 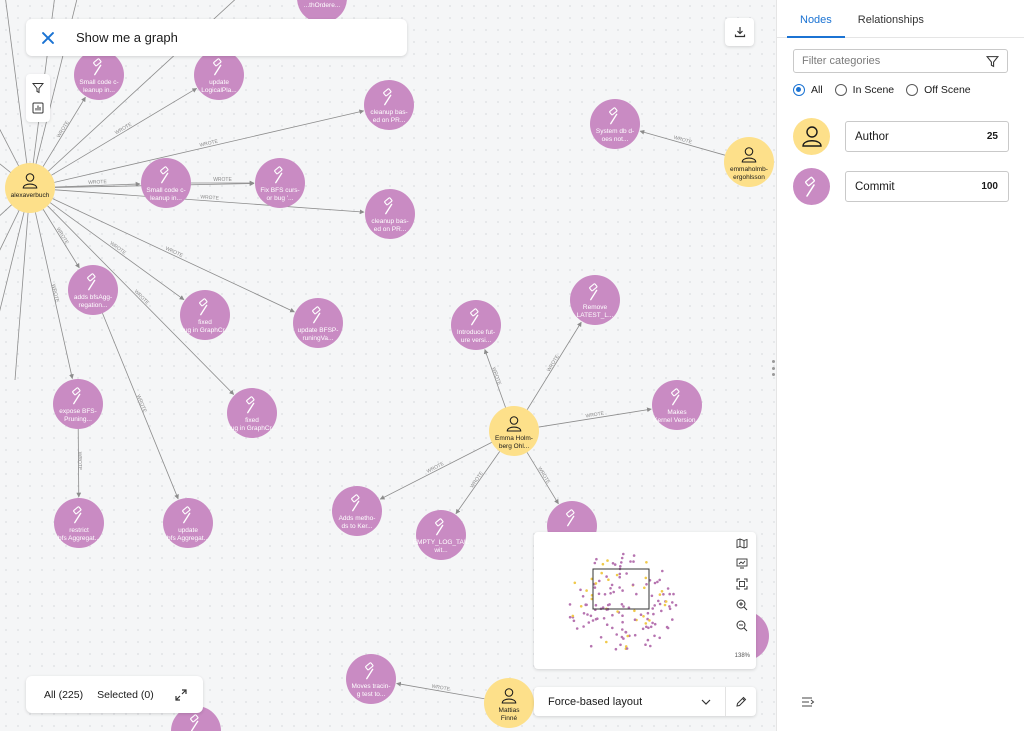 I want to click on radio-in-scene: In Scene, so click(x=864, y=90).